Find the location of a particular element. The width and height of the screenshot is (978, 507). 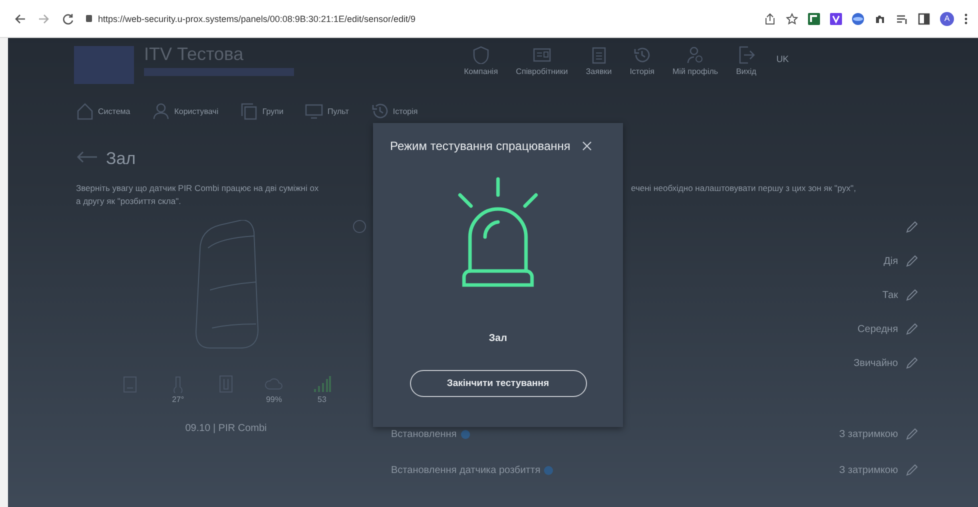

organization-name: ITV Тестова is located at coordinates (194, 54).